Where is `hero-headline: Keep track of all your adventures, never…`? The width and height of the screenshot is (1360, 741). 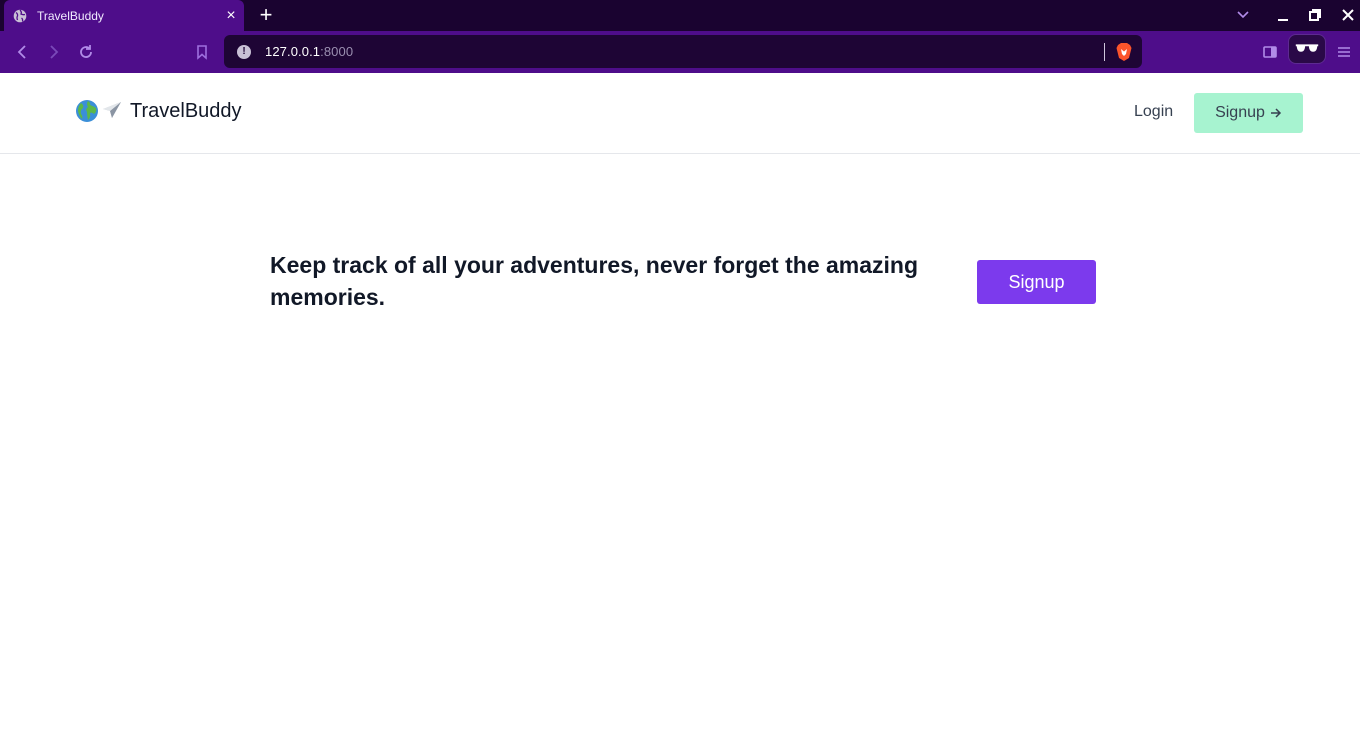 hero-headline: Keep track of all your adventures, never… is located at coordinates (594, 281).